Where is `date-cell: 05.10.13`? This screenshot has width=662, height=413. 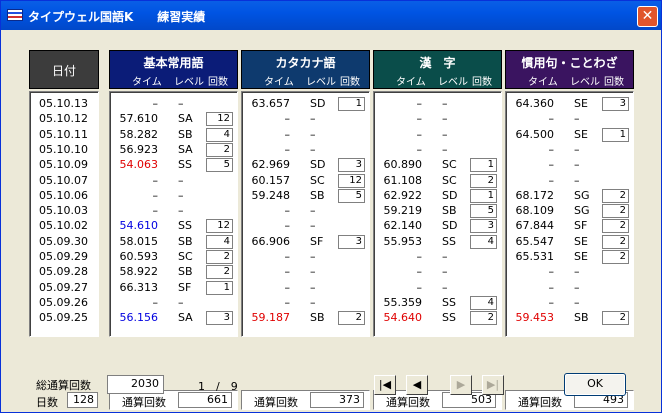 date-cell: 05.10.13 is located at coordinates (63, 103).